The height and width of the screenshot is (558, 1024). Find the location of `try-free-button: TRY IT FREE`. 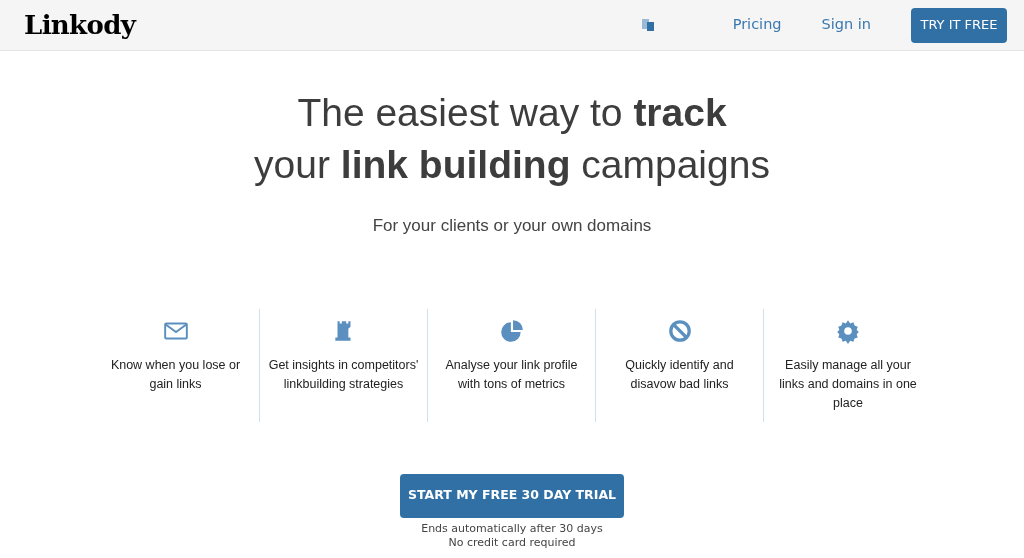

try-free-button: TRY IT FREE is located at coordinates (959, 25).